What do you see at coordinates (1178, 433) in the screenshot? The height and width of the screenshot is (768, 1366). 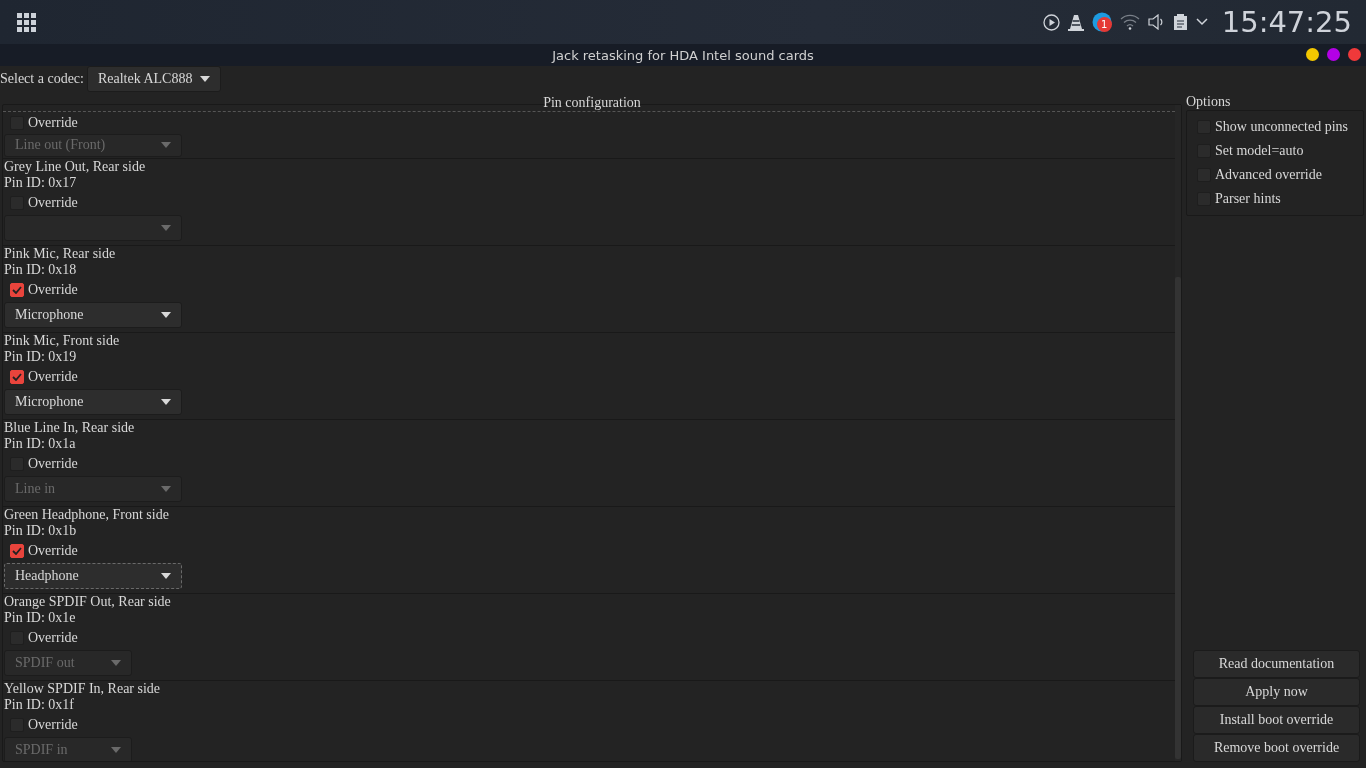 I see `scrollbar` at bounding box center [1178, 433].